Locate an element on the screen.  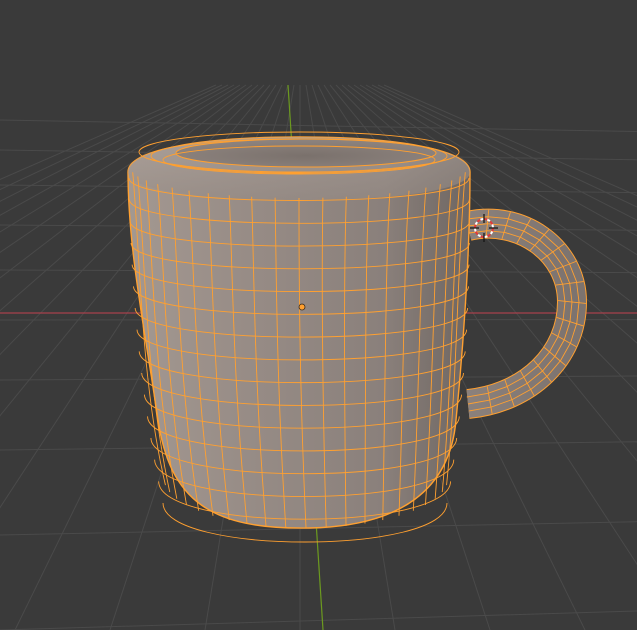
mug-handle is located at coordinates (526, 313).